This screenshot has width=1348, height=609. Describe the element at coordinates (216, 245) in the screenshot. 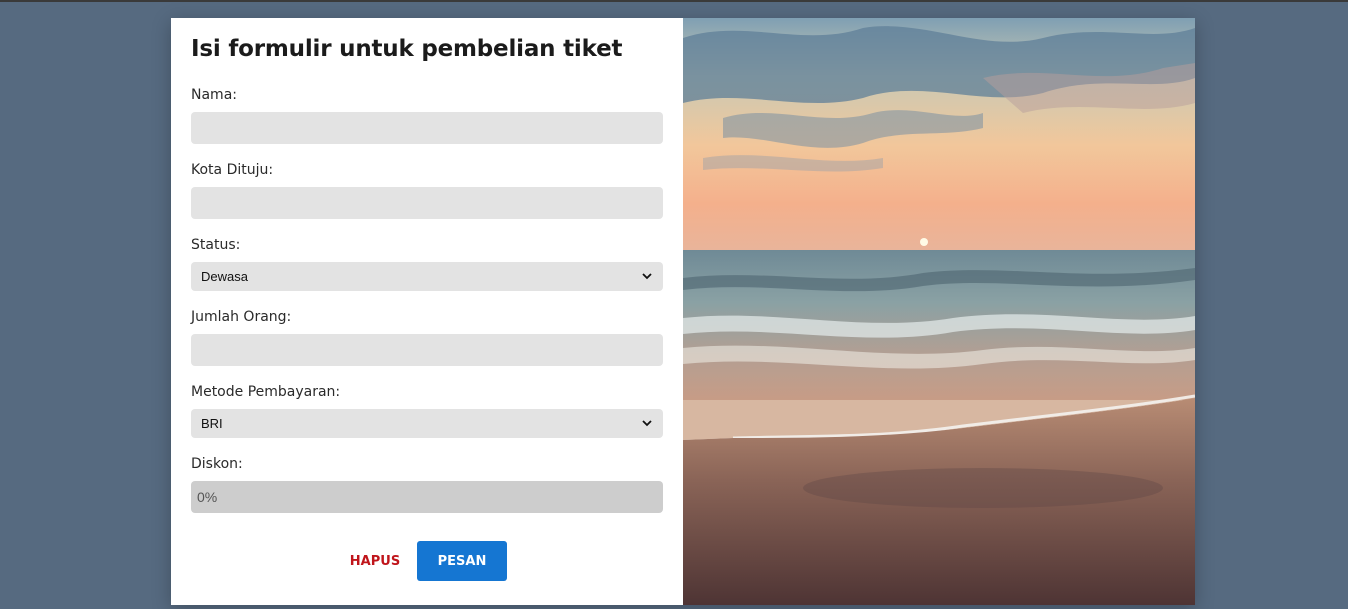

I see `status-label: Status:` at that location.